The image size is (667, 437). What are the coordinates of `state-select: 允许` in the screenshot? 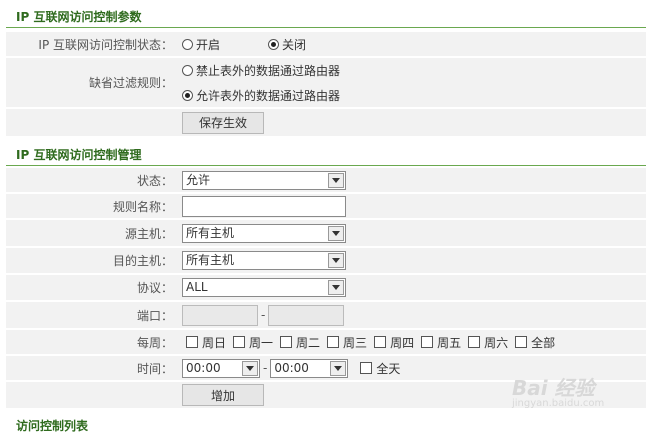 It's located at (264, 180).